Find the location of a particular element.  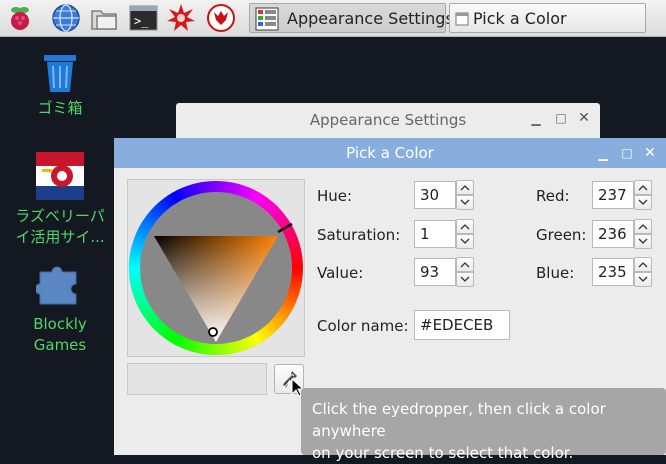

task-appearance-settings: Appearance Settings is located at coordinates (351, 18).